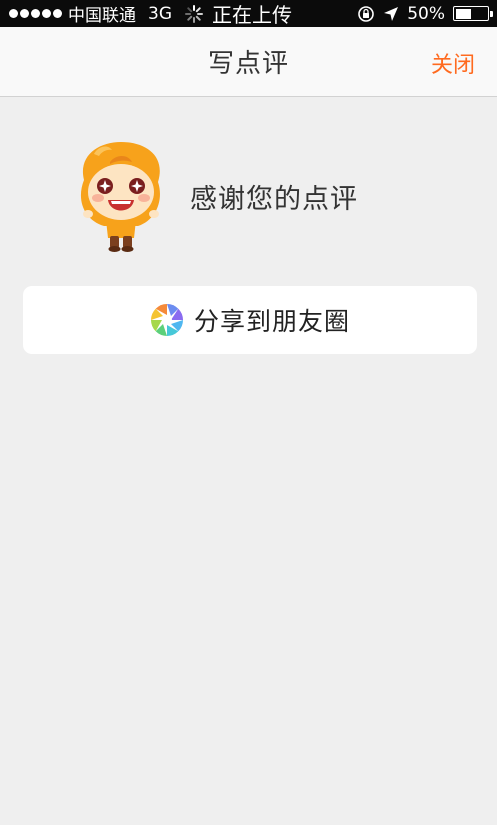 This screenshot has width=497, height=825. I want to click on close-button: 关闭, so click(453, 63).